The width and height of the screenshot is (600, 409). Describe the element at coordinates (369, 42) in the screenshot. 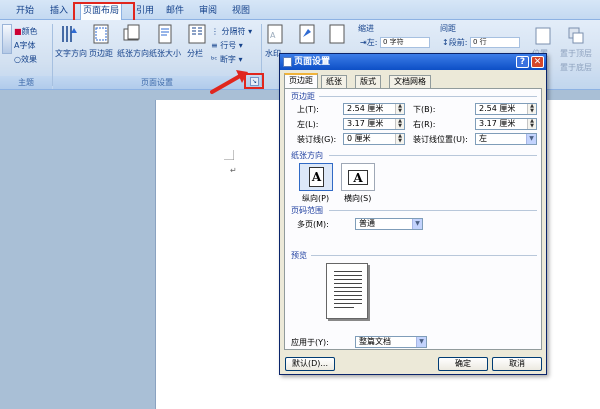

I see `indent-left-label: ⇥左:` at that location.